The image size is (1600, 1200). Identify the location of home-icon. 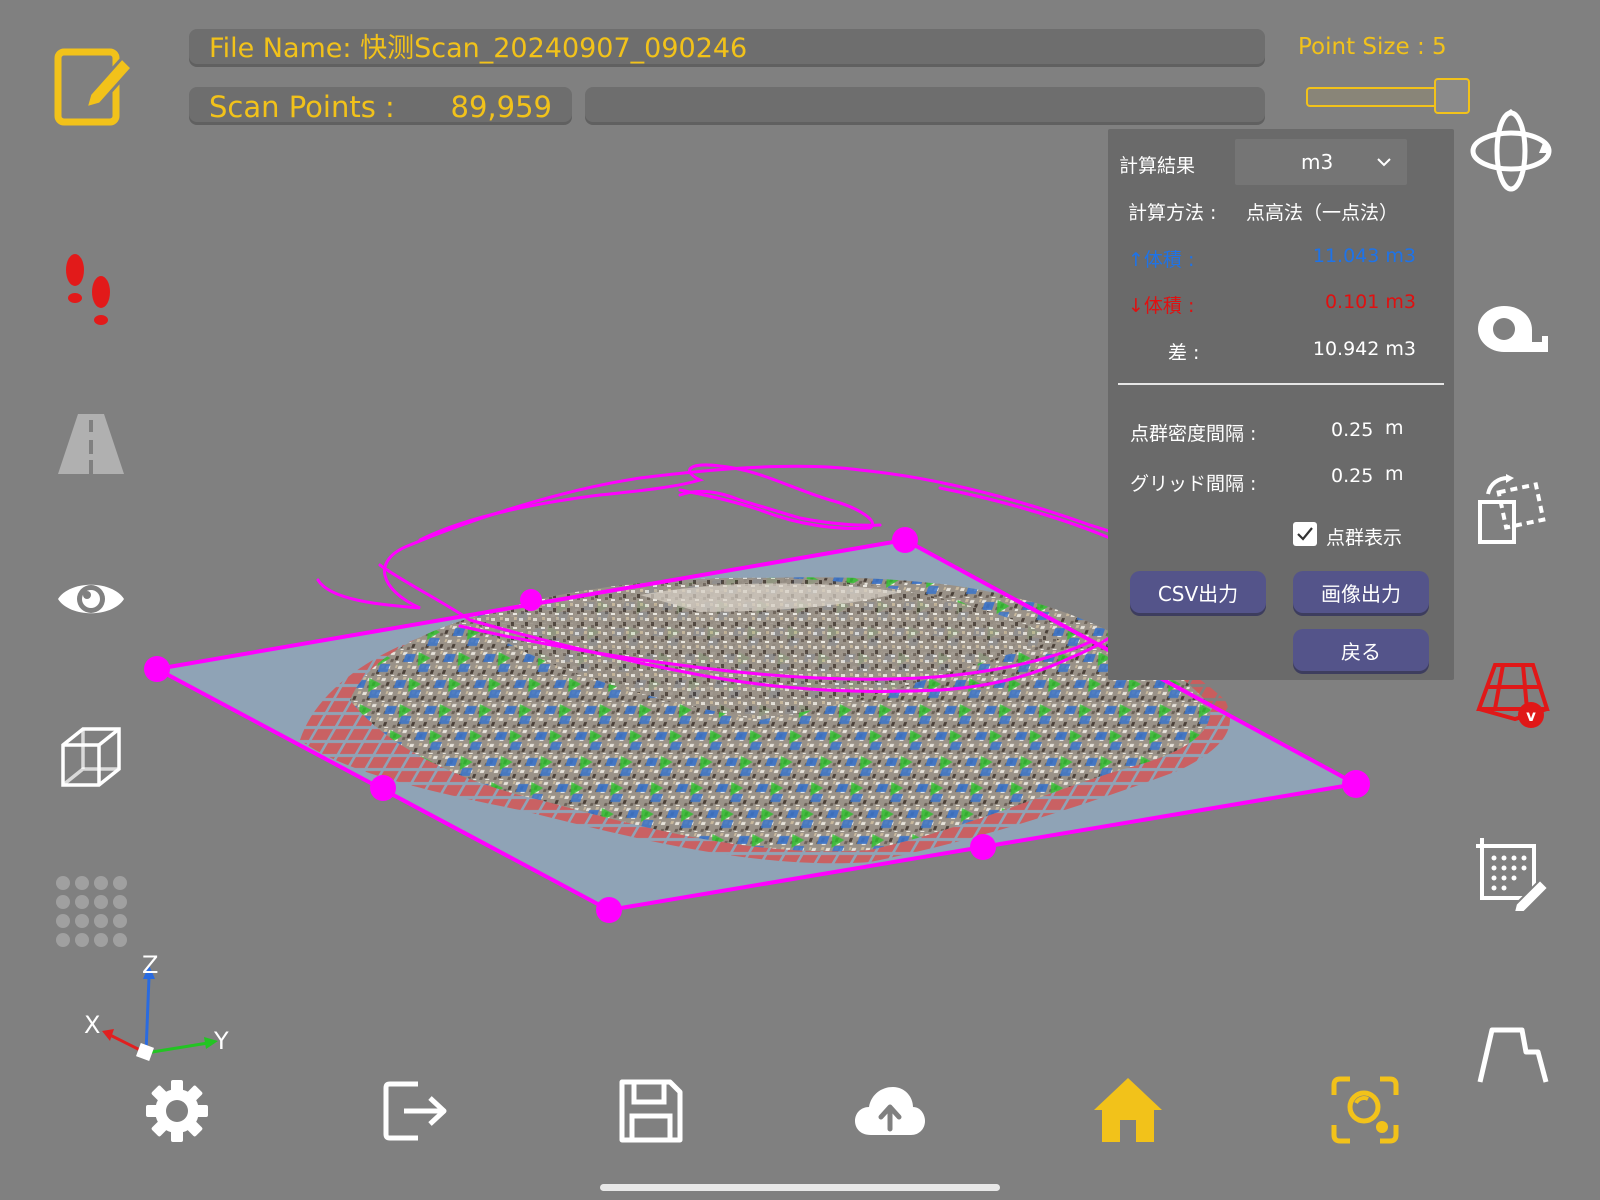
(1128, 1110).